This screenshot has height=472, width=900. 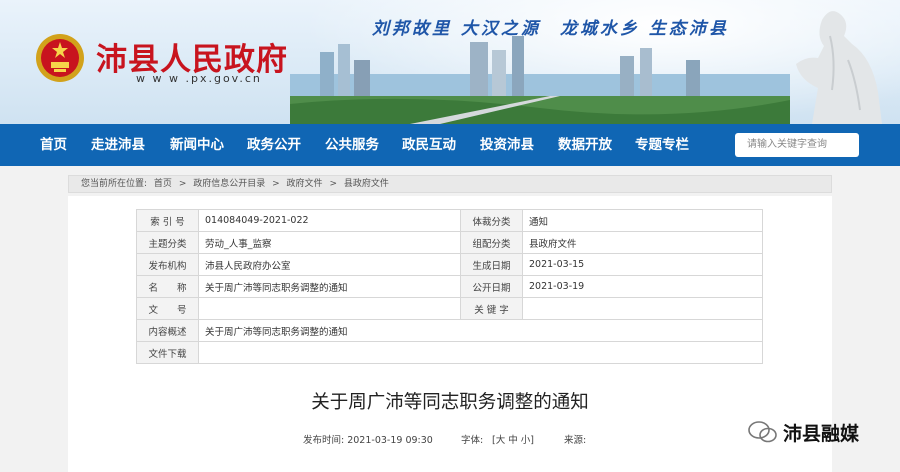 What do you see at coordinates (329, 220) in the screenshot?
I see `info-value: 014084049-2021-022` at bounding box center [329, 220].